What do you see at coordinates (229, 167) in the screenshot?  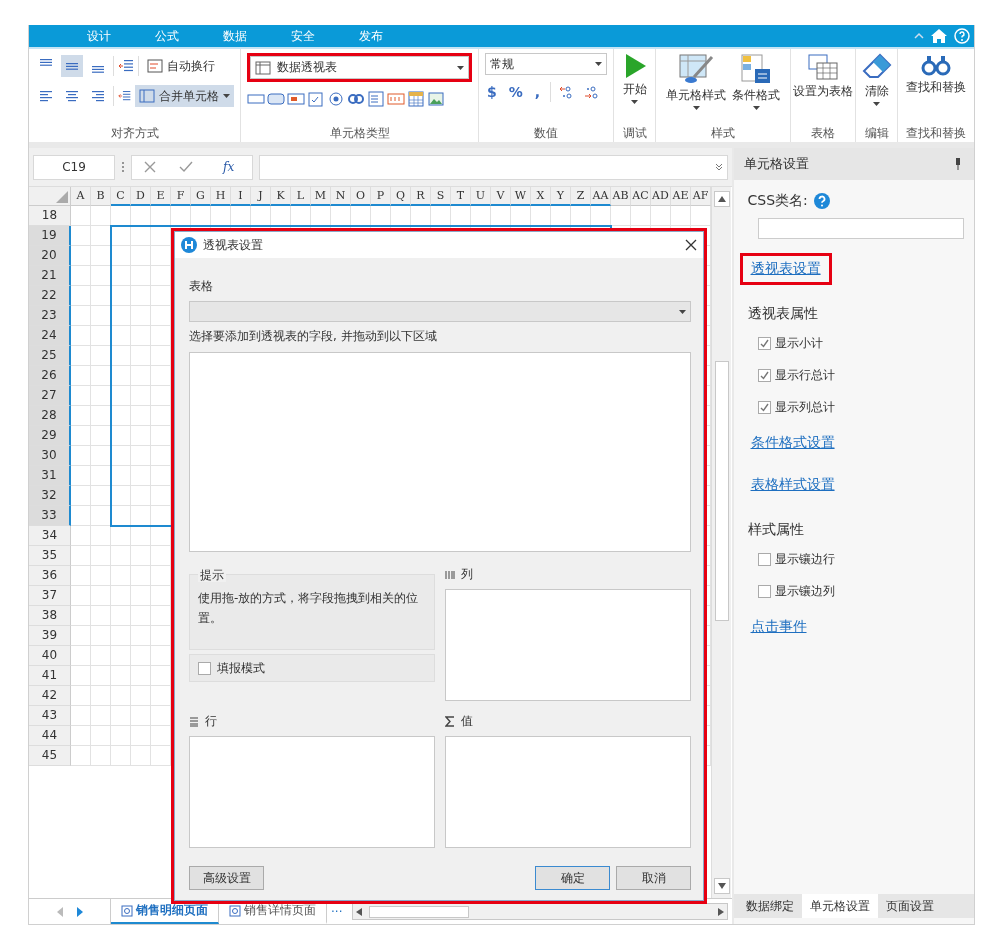 I see `function-button: fx` at bounding box center [229, 167].